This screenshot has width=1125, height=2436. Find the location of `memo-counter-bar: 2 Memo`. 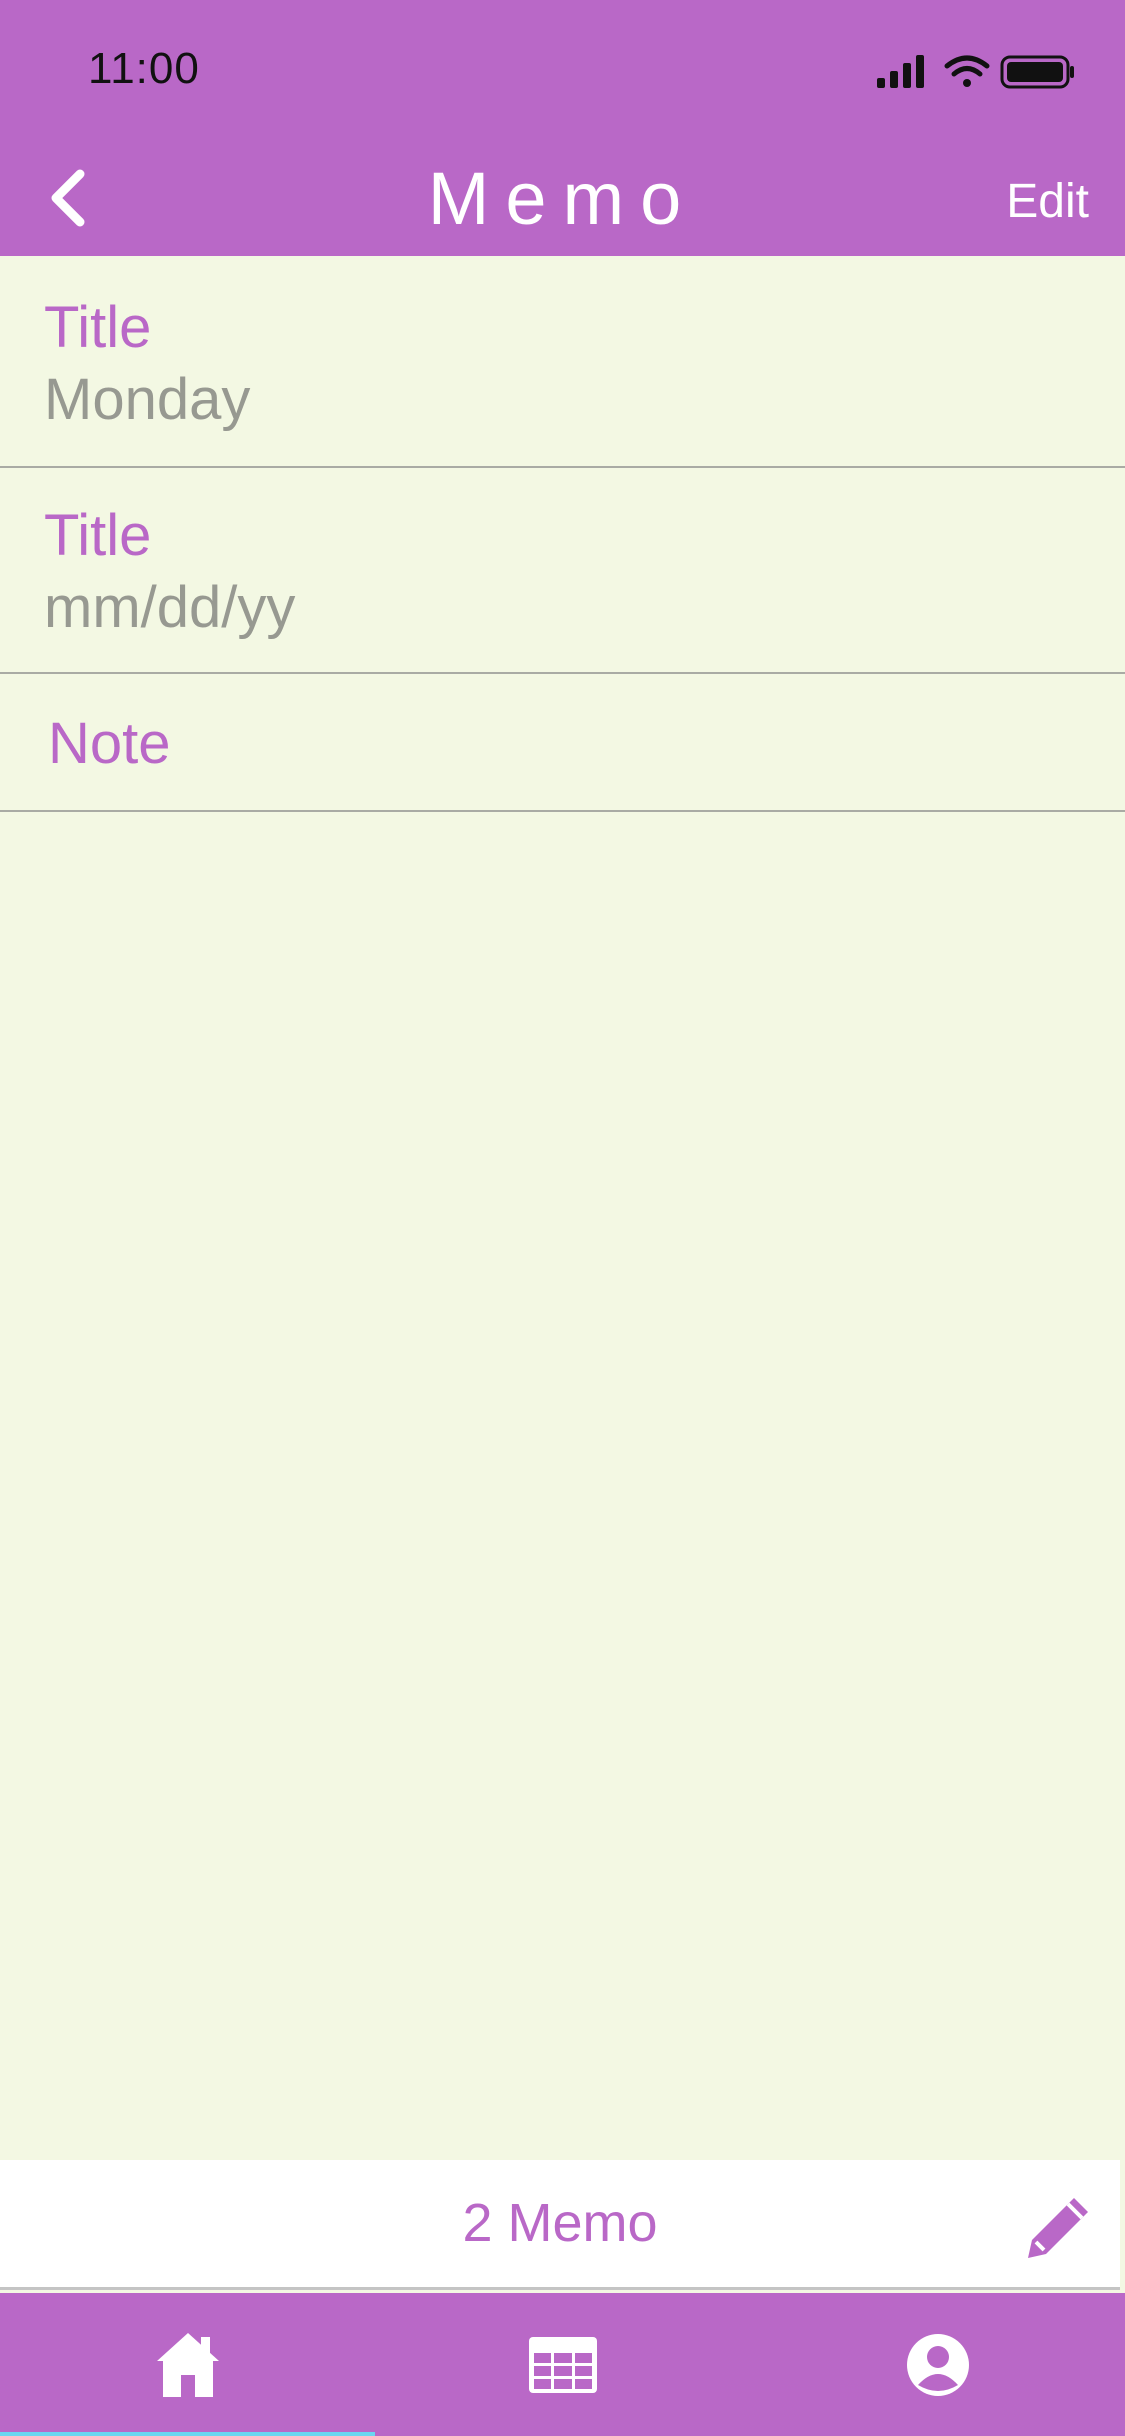

memo-counter-bar: 2 Memo is located at coordinates (560, 2225).